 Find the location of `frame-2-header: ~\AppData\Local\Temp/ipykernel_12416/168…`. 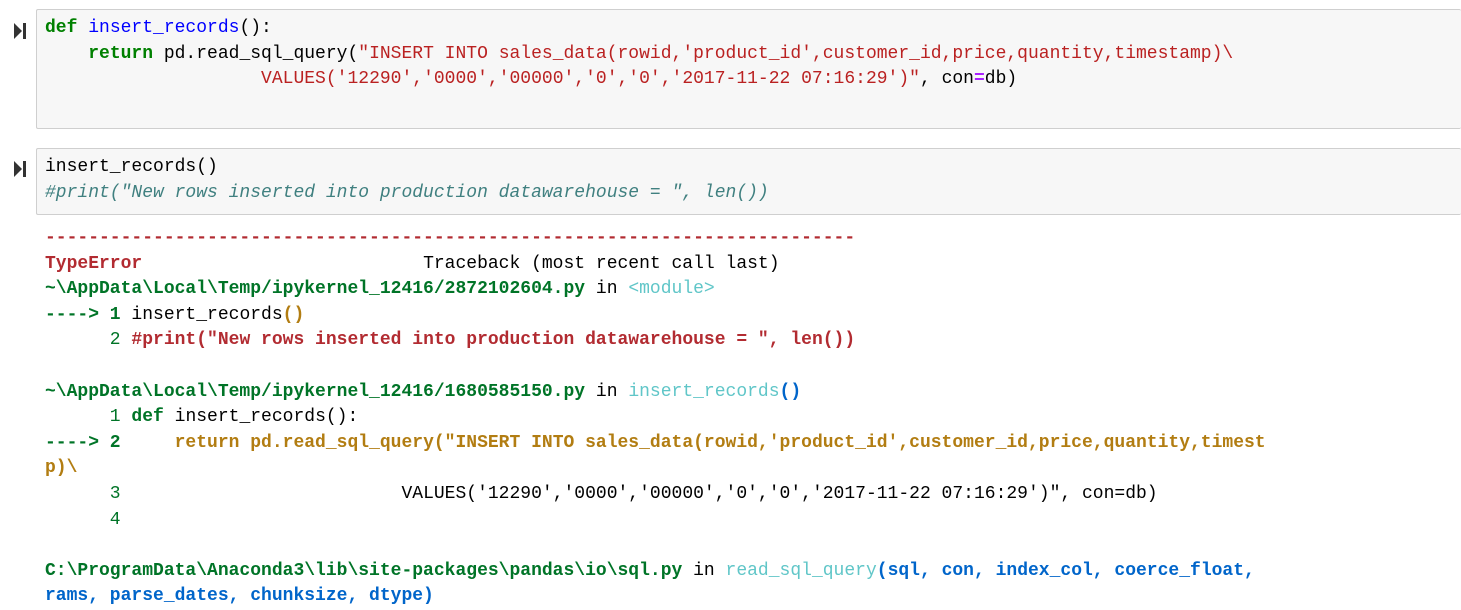

frame-2-header: ~\AppData\Local\Temp/ipykernel_12416/168… is located at coordinates (423, 391).